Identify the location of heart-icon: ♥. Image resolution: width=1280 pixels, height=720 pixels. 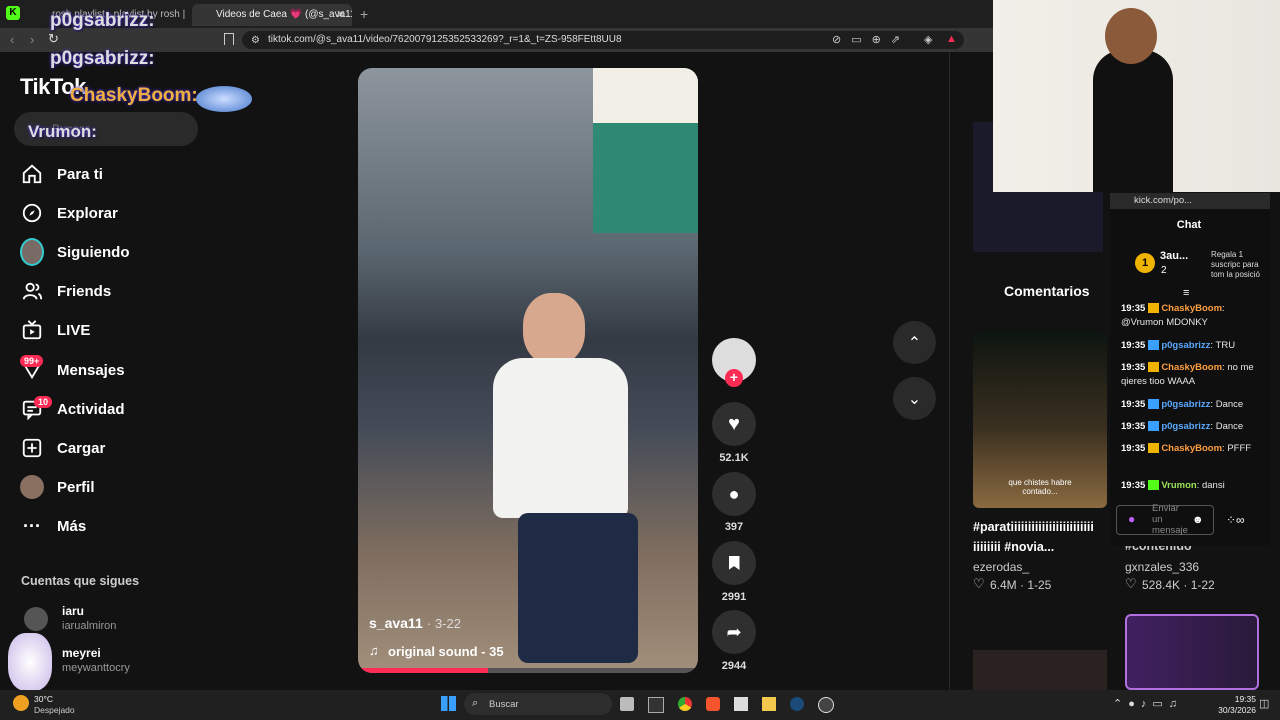
(734, 423).